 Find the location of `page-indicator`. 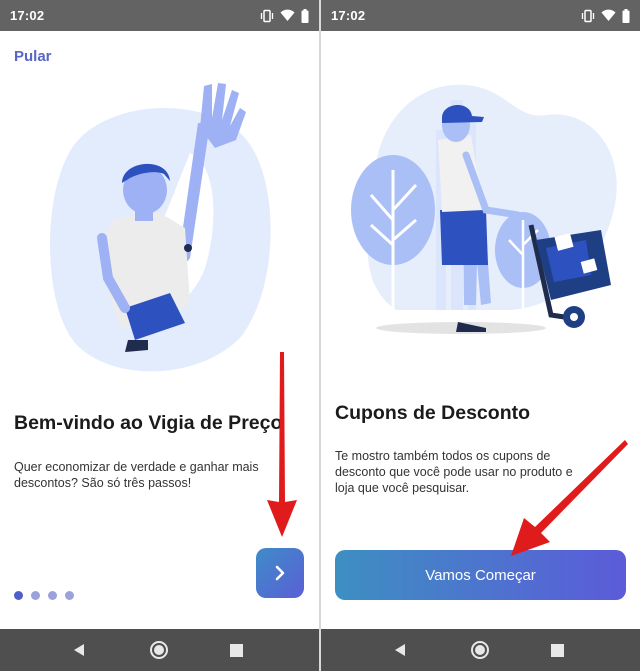

page-indicator is located at coordinates (44, 595).